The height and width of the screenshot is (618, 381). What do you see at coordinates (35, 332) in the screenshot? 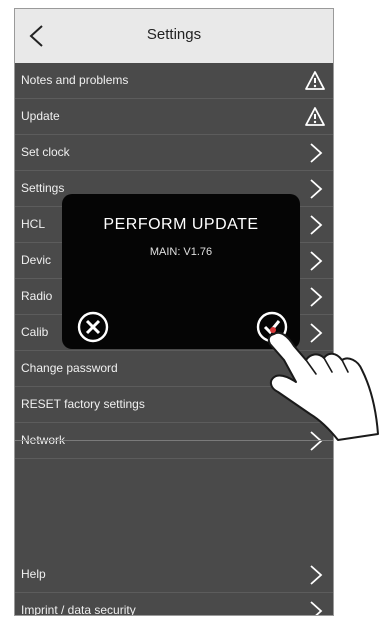
I see `menu-item-label: Calib` at bounding box center [35, 332].